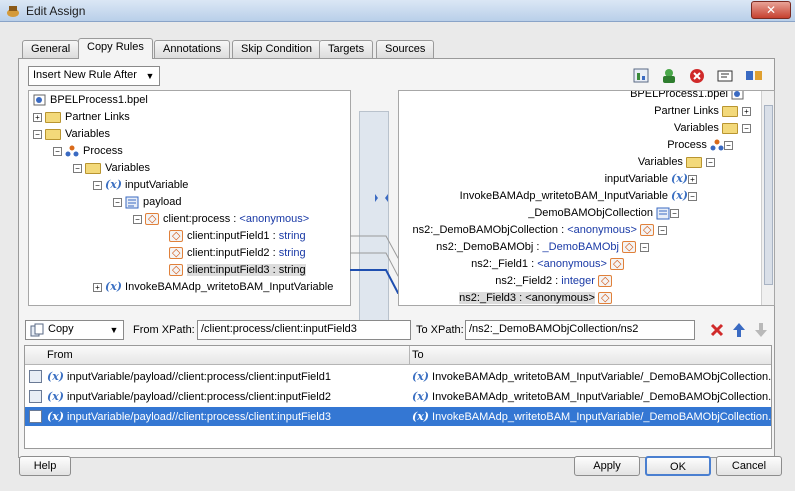 The width and height of the screenshot is (795, 491). I want to click on tree-node: − (x) inputVariable, so click(140, 185).